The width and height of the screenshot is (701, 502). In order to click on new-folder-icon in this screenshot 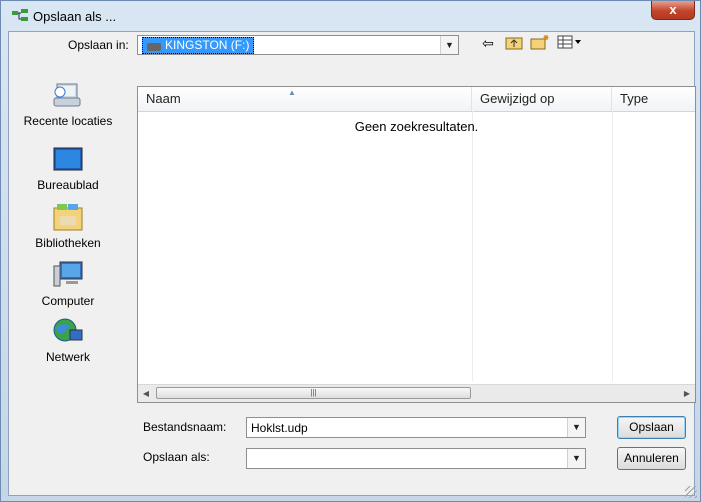, I will do `click(540, 43)`.